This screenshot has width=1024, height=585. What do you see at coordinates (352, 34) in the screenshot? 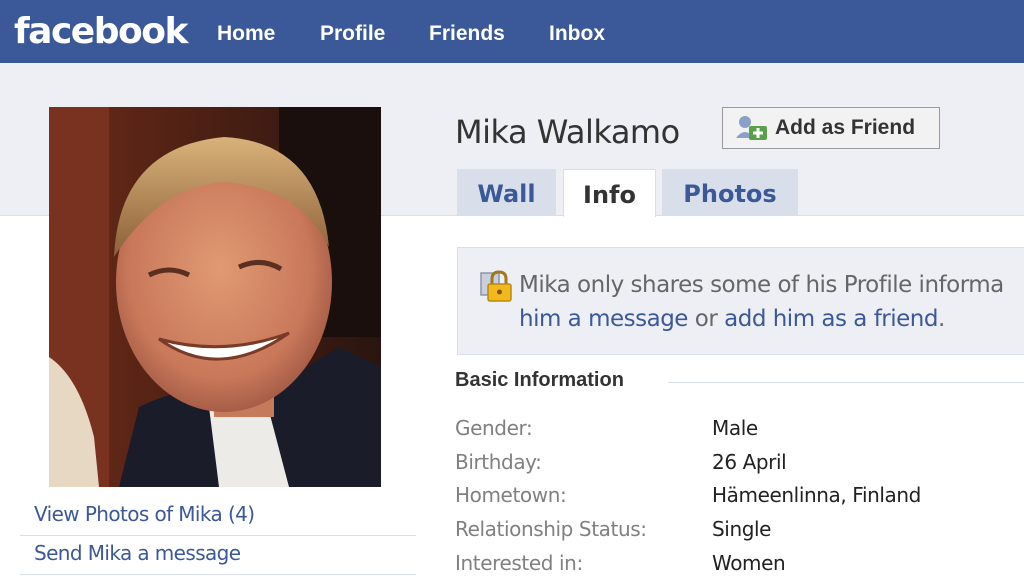
I see `nav-profile: Profile` at bounding box center [352, 34].